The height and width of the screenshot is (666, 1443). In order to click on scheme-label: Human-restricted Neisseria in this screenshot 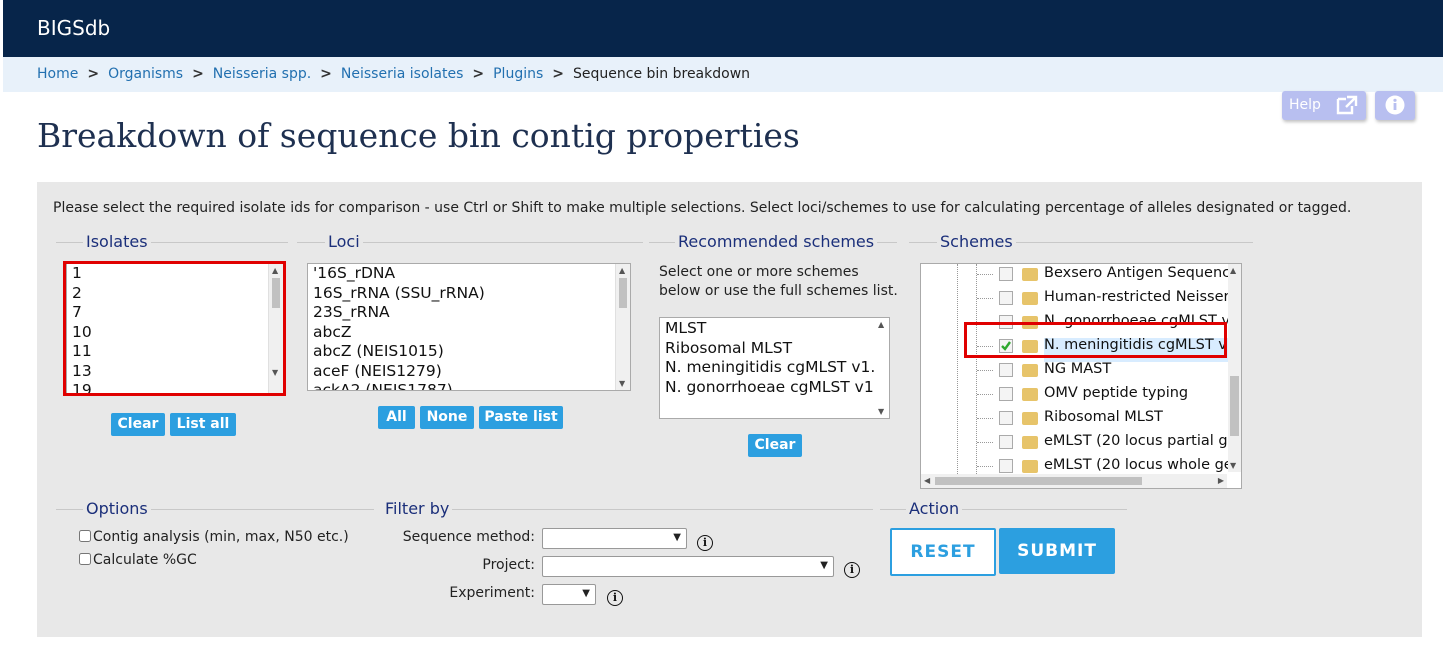, I will do `click(1143, 297)`.